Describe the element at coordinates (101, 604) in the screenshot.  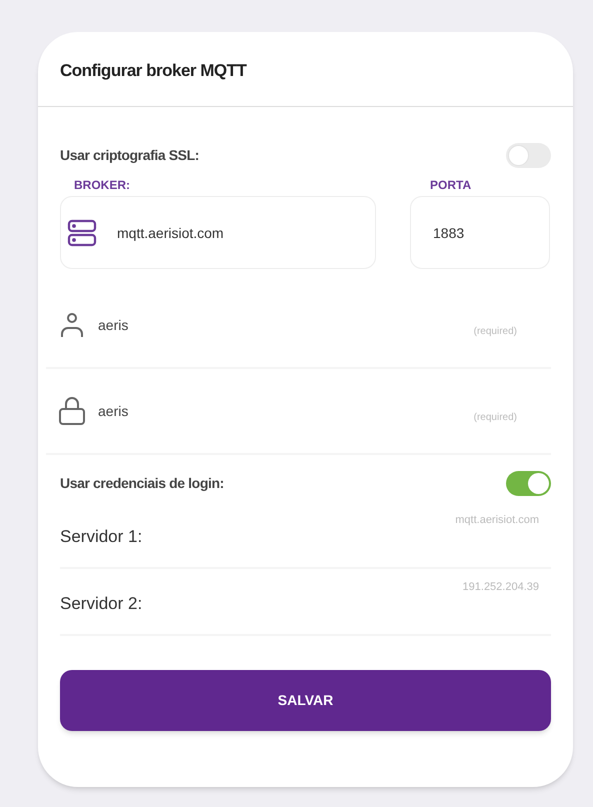
I see `server-label: Servidor 2:` at that location.